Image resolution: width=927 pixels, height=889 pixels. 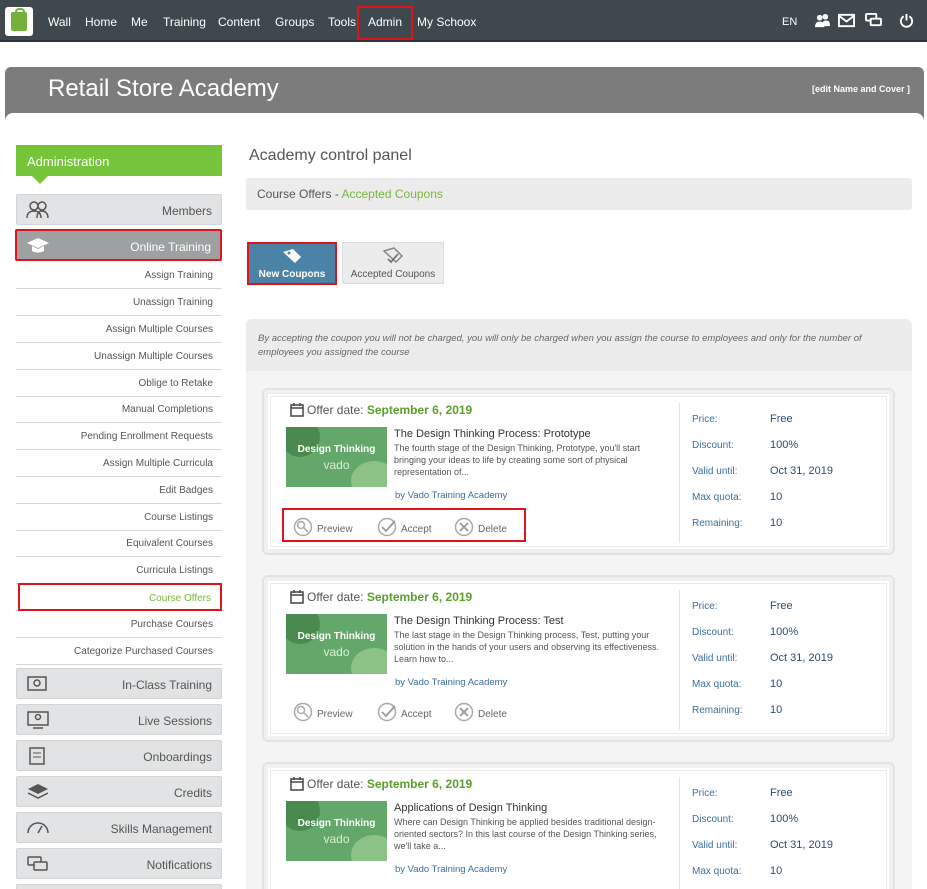 I want to click on sub-assign-multiple-curricula: Assign Multiple Curricula, so click(x=119, y=463).